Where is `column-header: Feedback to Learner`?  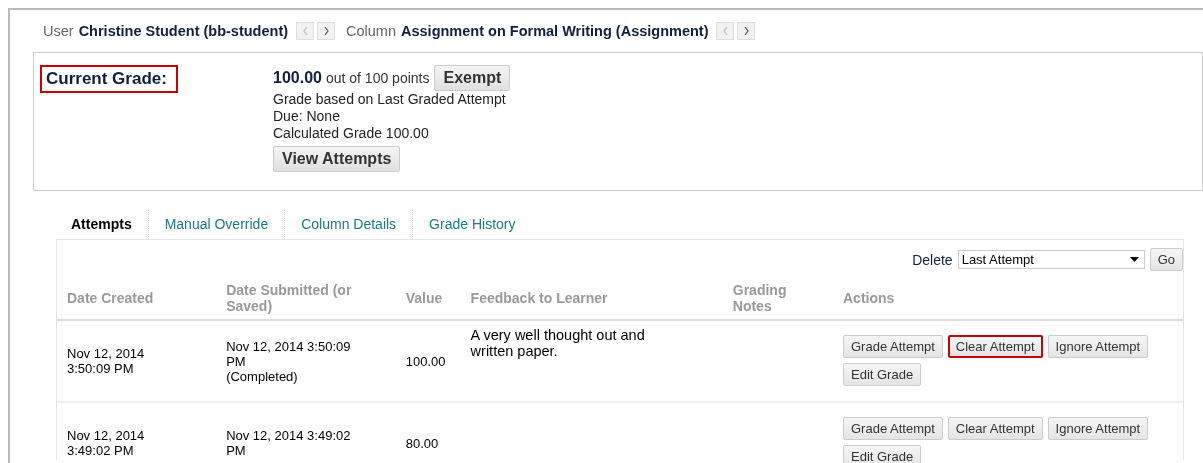 column-header: Feedback to Learner is located at coordinates (539, 297).